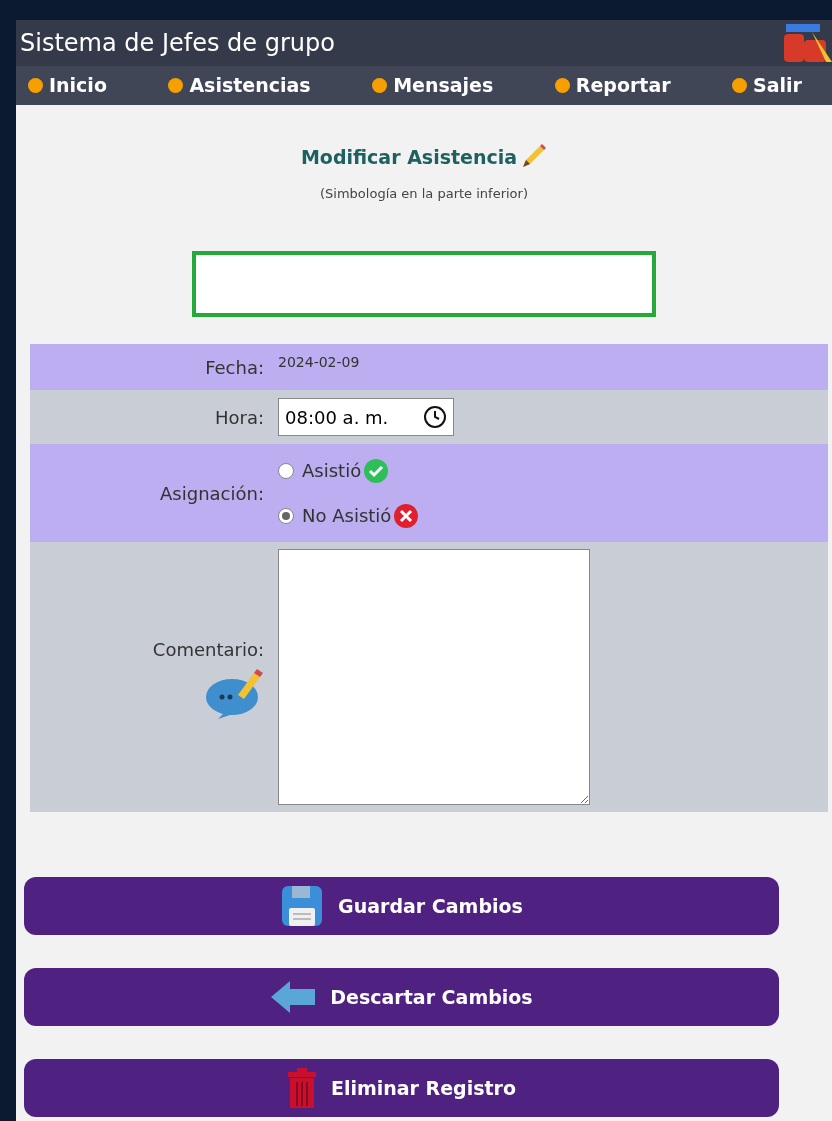  I want to click on action-button: Eliminar Registro, so click(401, 1088).